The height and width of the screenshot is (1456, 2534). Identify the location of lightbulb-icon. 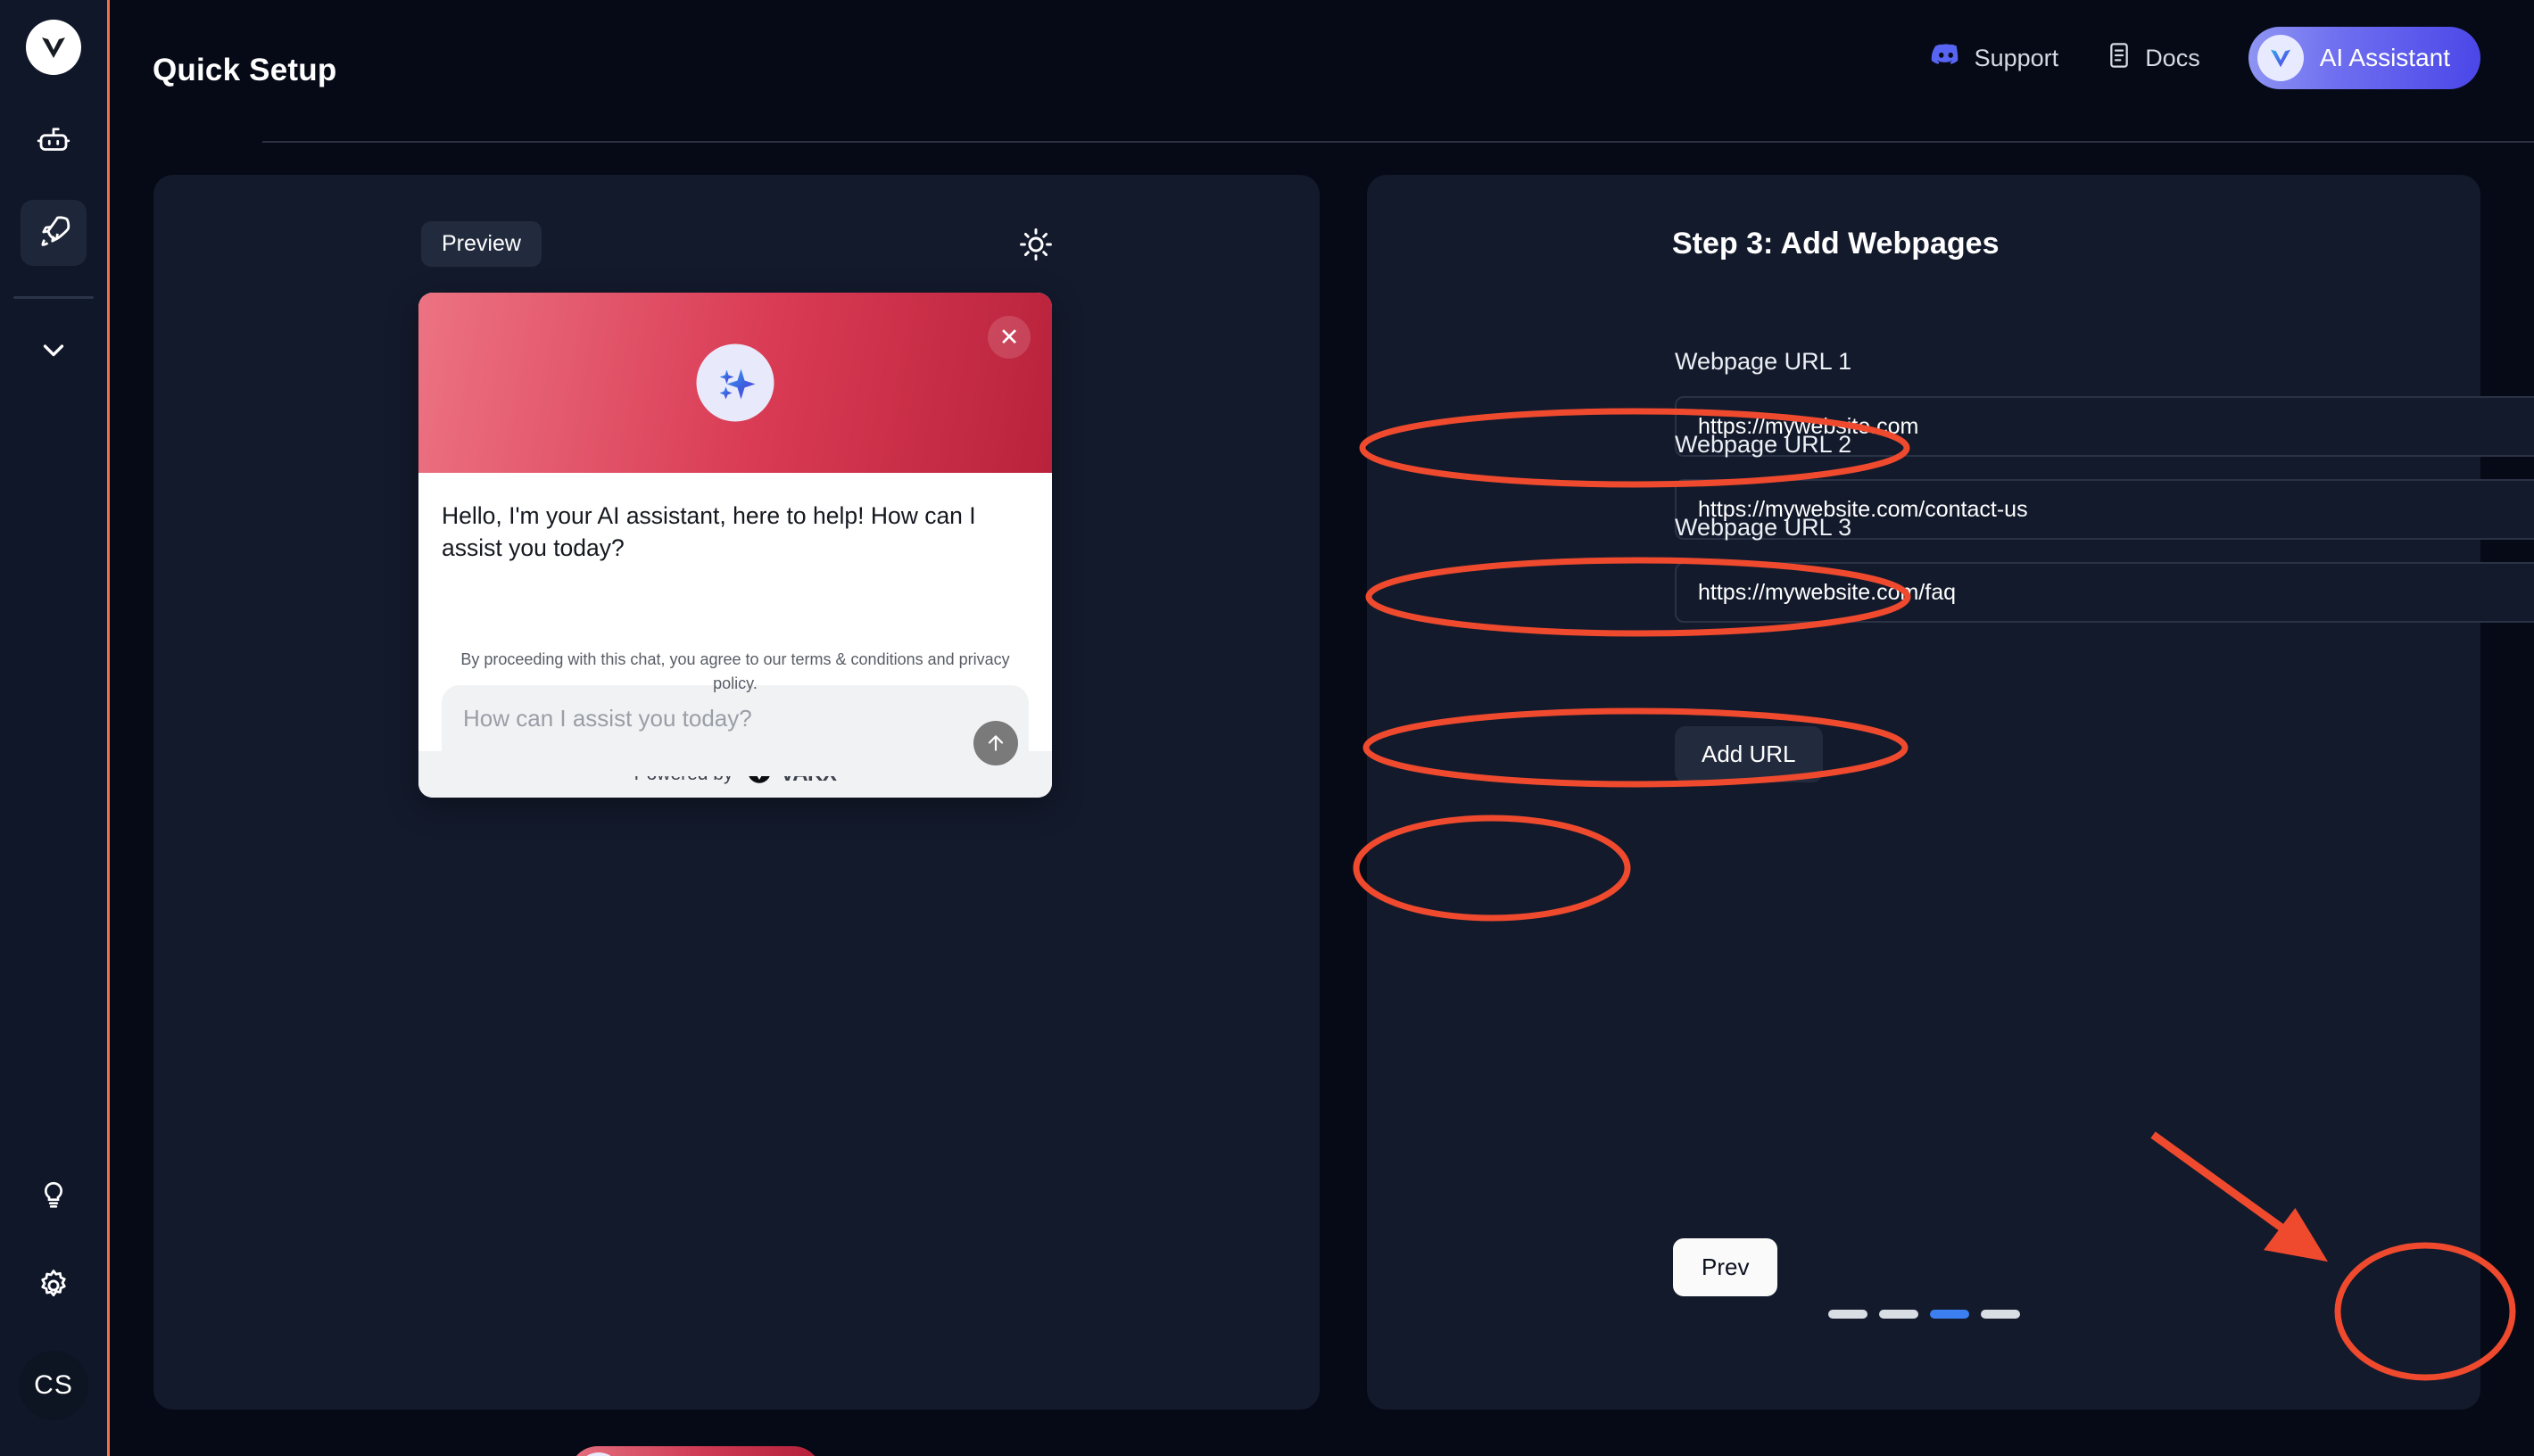
(53, 1195).